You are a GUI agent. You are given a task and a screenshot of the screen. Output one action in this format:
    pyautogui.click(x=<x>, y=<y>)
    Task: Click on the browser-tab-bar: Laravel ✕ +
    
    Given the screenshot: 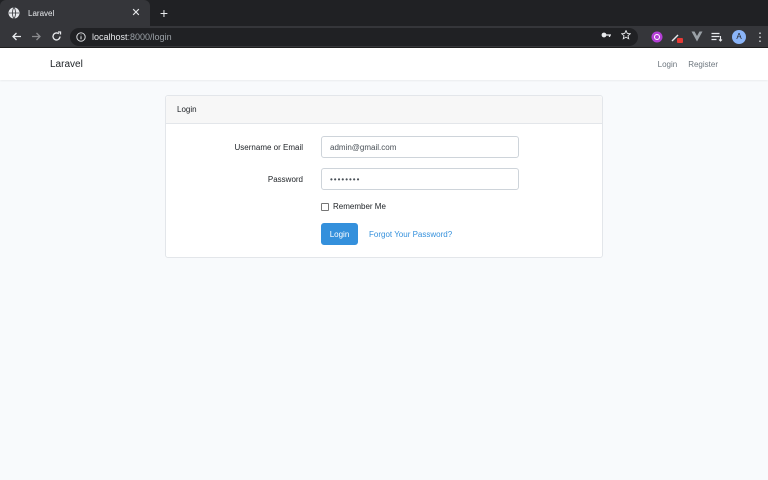 What is the action you would take?
    pyautogui.click(x=384, y=13)
    